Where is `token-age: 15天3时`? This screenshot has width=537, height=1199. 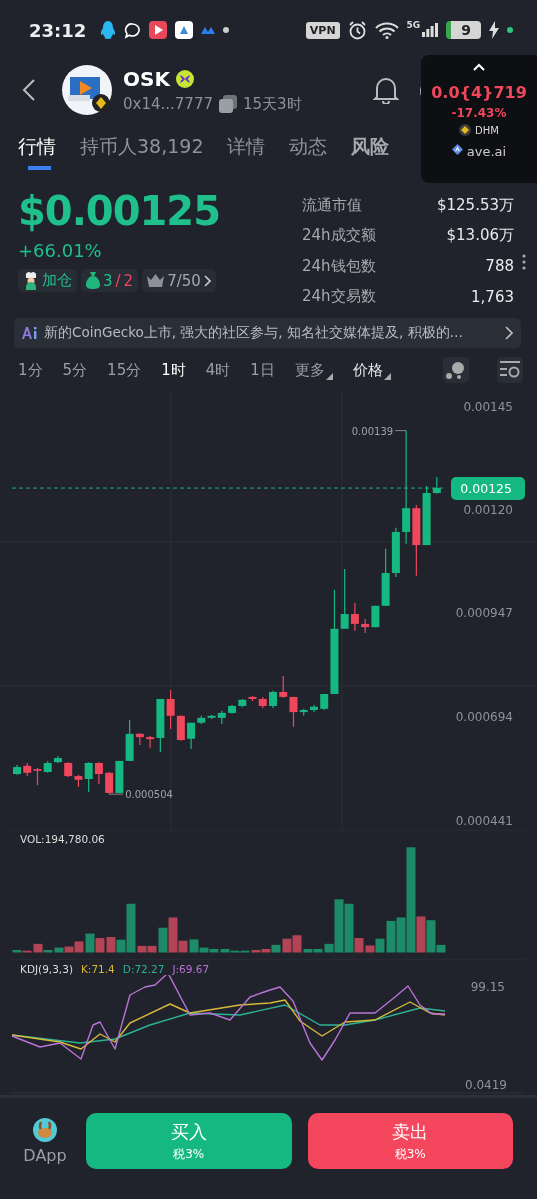
token-age: 15天3时 is located at coordinates (272, 104).